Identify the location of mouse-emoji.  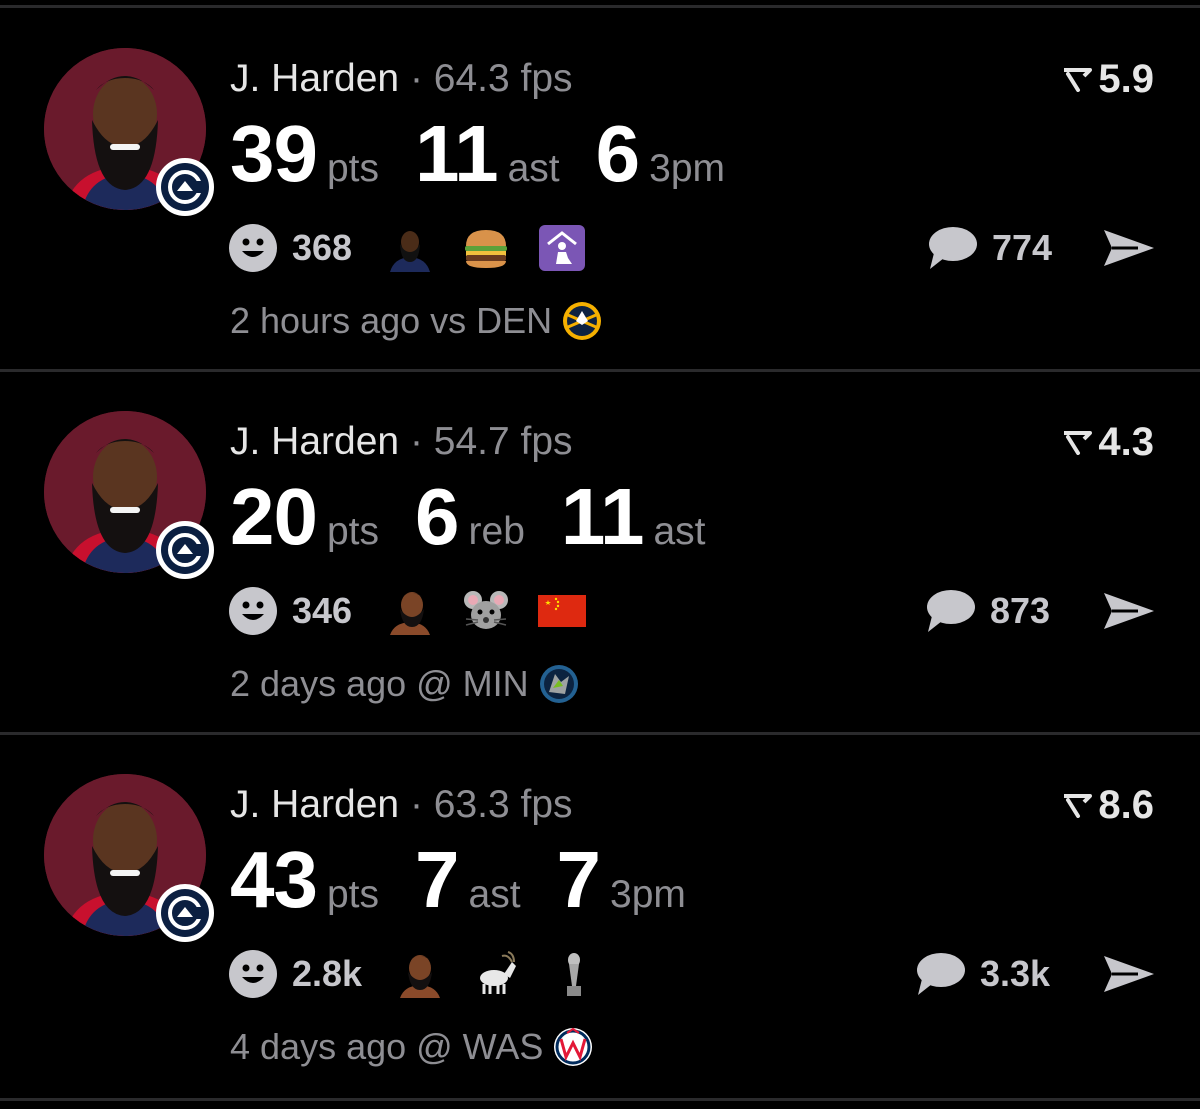
(486, 611).